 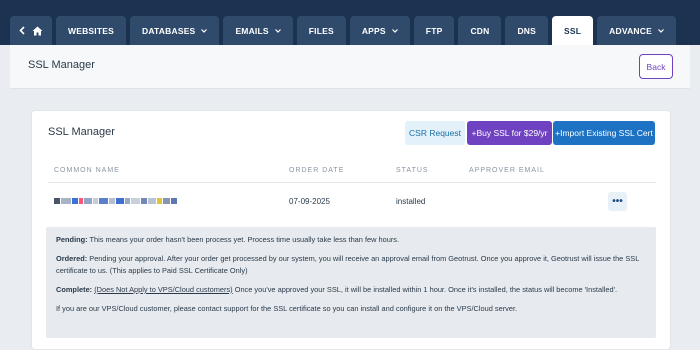 What do you see at coordinates (87, 170) in the screenshot?
I see `column-header-common-name: COMMON NAME` at bounding box center [87, 170].